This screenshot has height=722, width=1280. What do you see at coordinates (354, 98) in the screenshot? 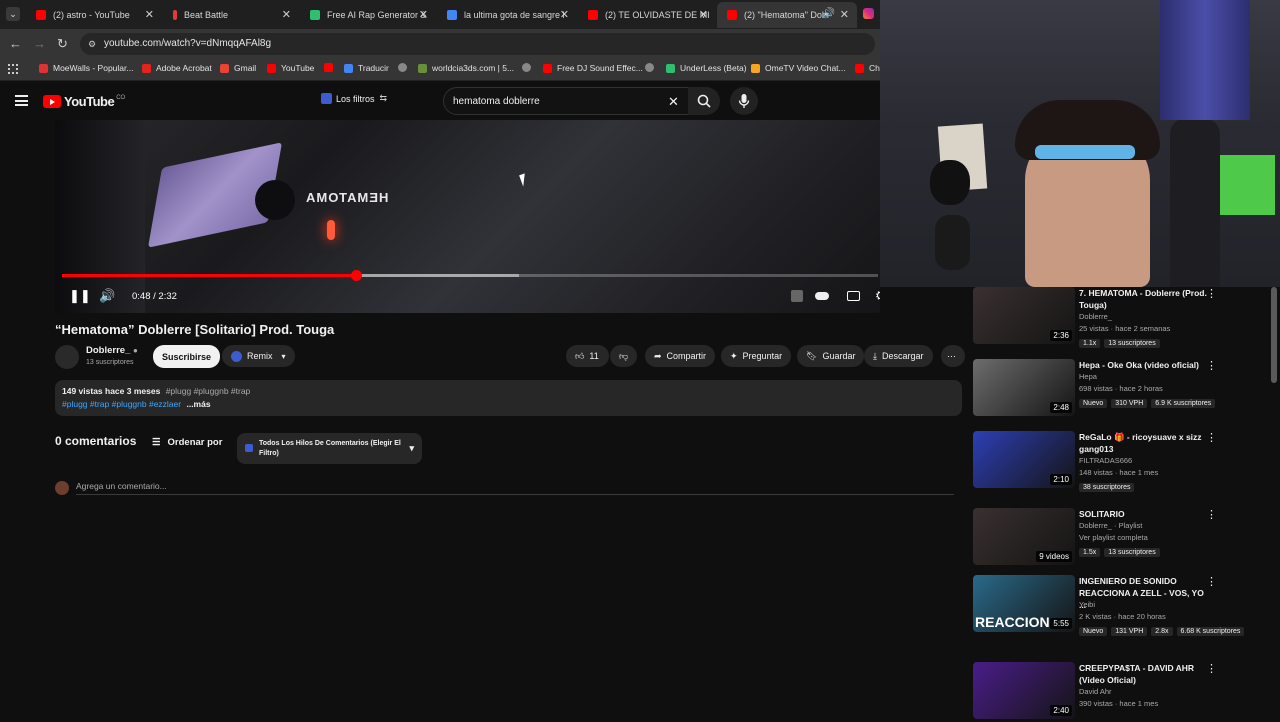
I see `filters-button: Los filtros ⇆` at bounding box center [354, 98].